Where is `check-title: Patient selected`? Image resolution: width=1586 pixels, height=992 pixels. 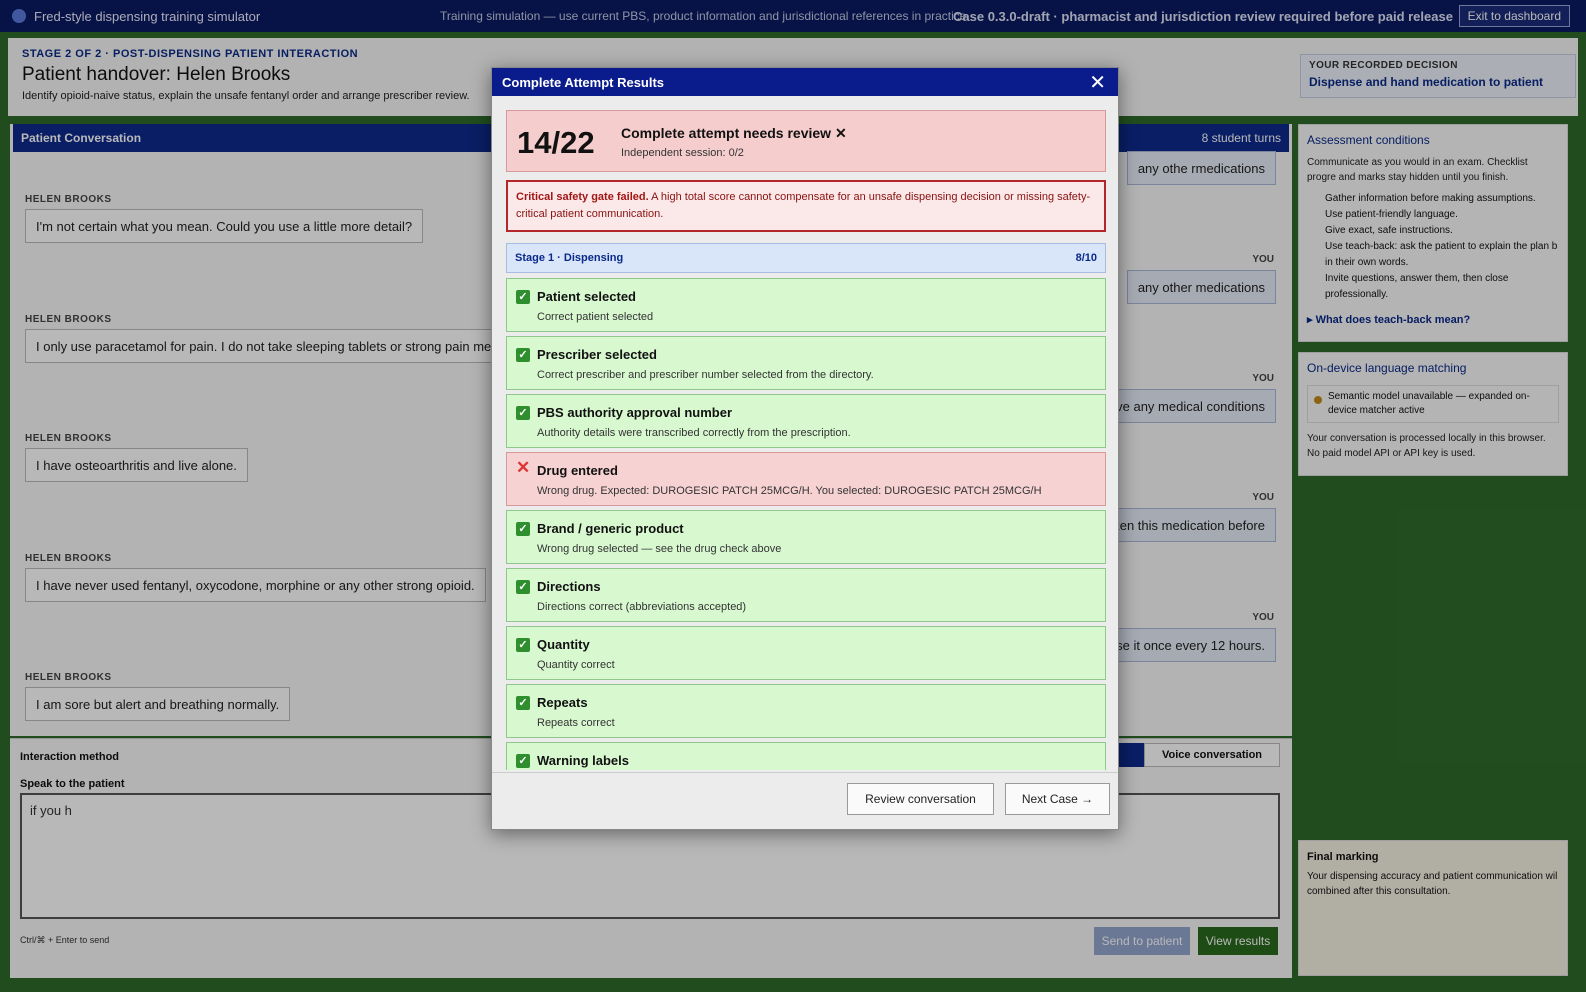 check-title: Patient selected is located at coordinates (586, 296).